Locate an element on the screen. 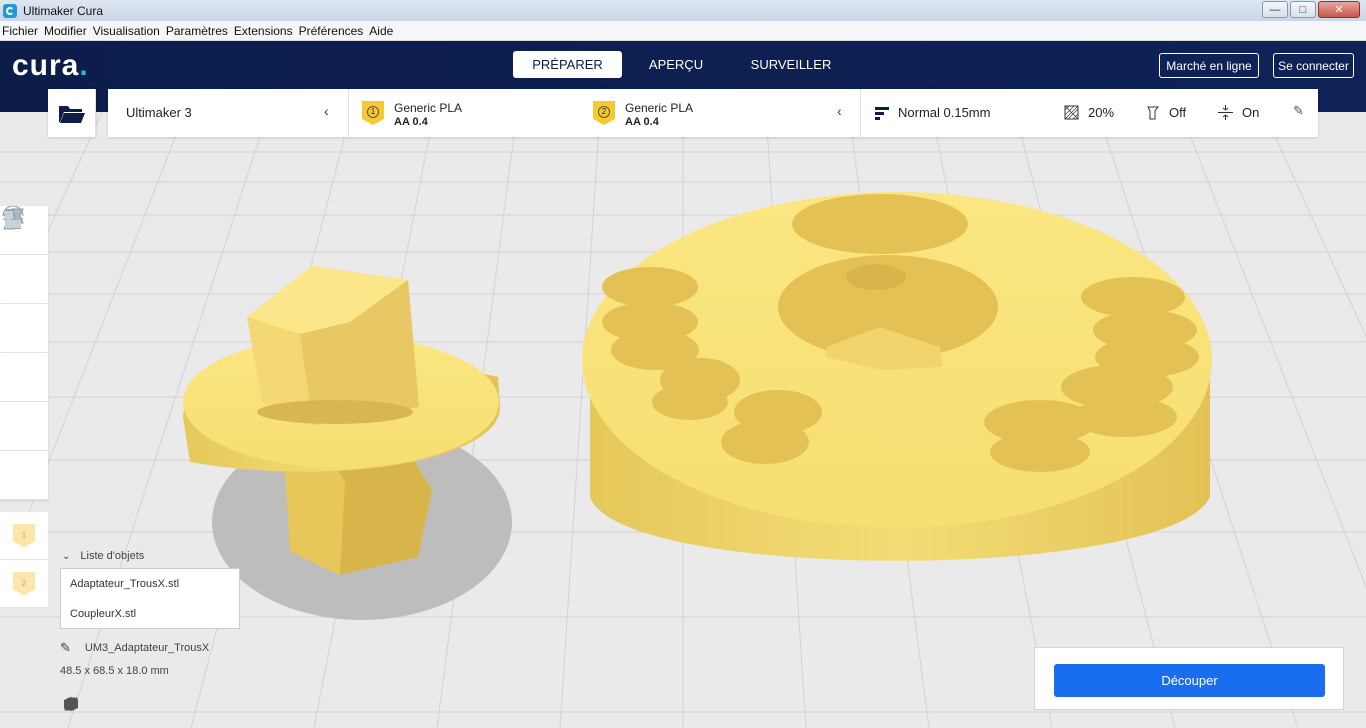  extruder-badge-icon: 1 is located at coordinates (373, 113).